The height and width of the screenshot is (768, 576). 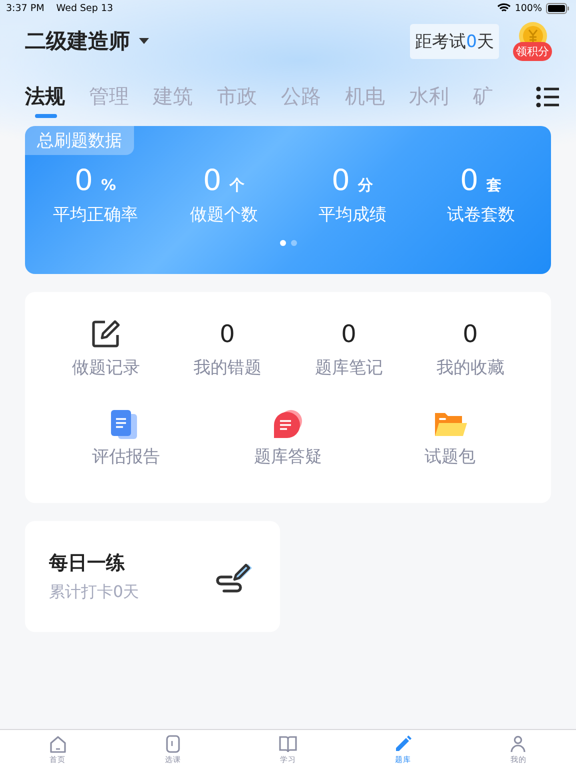 What do you see at coordinates (223, 180) in the screenshot?
I see `stat-value: 0 个` at bounding box center [223, 180].